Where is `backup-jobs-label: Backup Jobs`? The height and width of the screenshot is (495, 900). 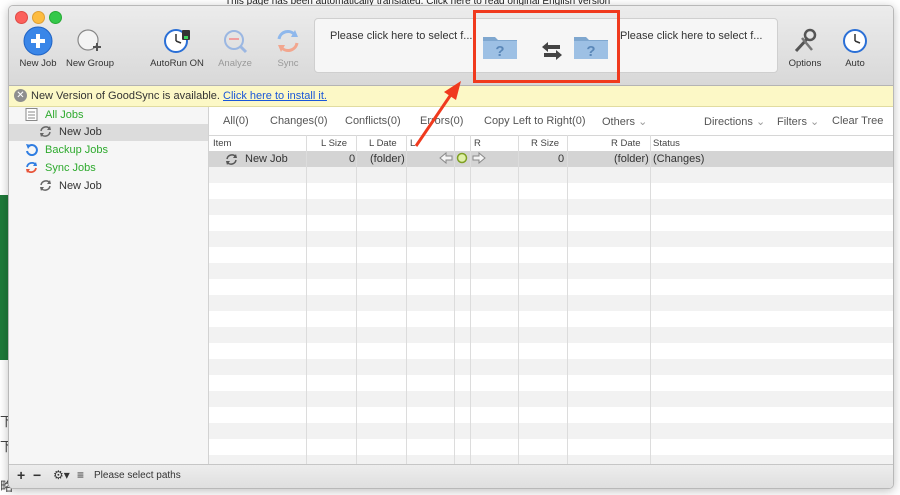 backup-jobs-label: Backup Jobs is located at coordinates (76, 150).